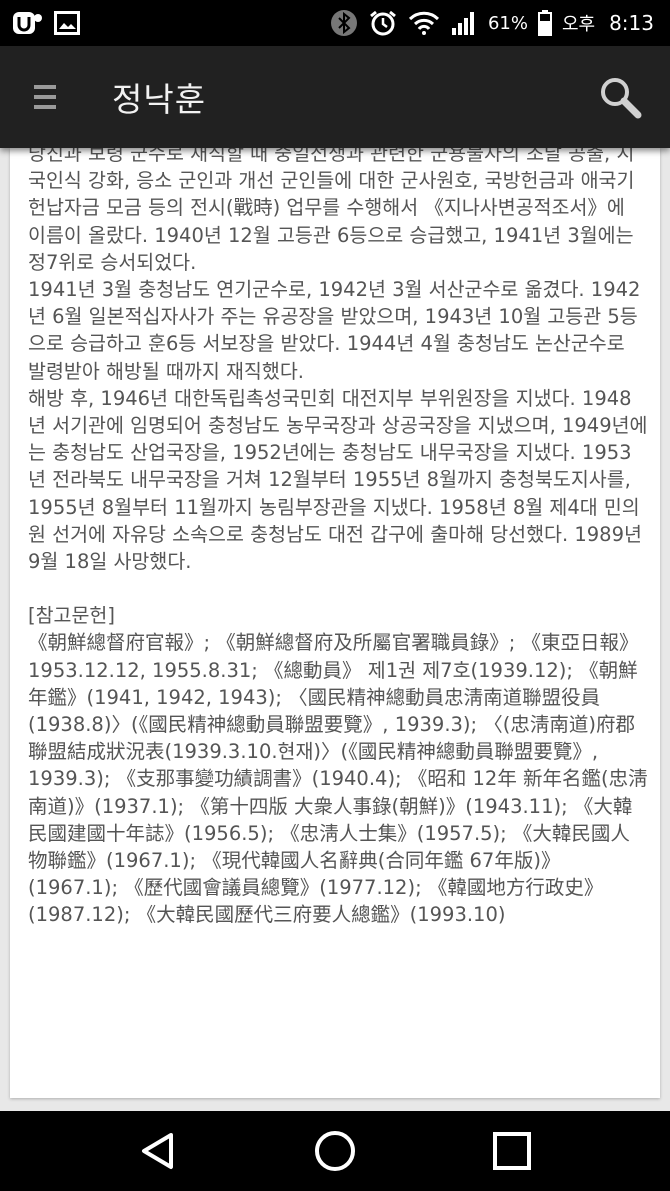  I want to click on back-button, so click(158, 1151).